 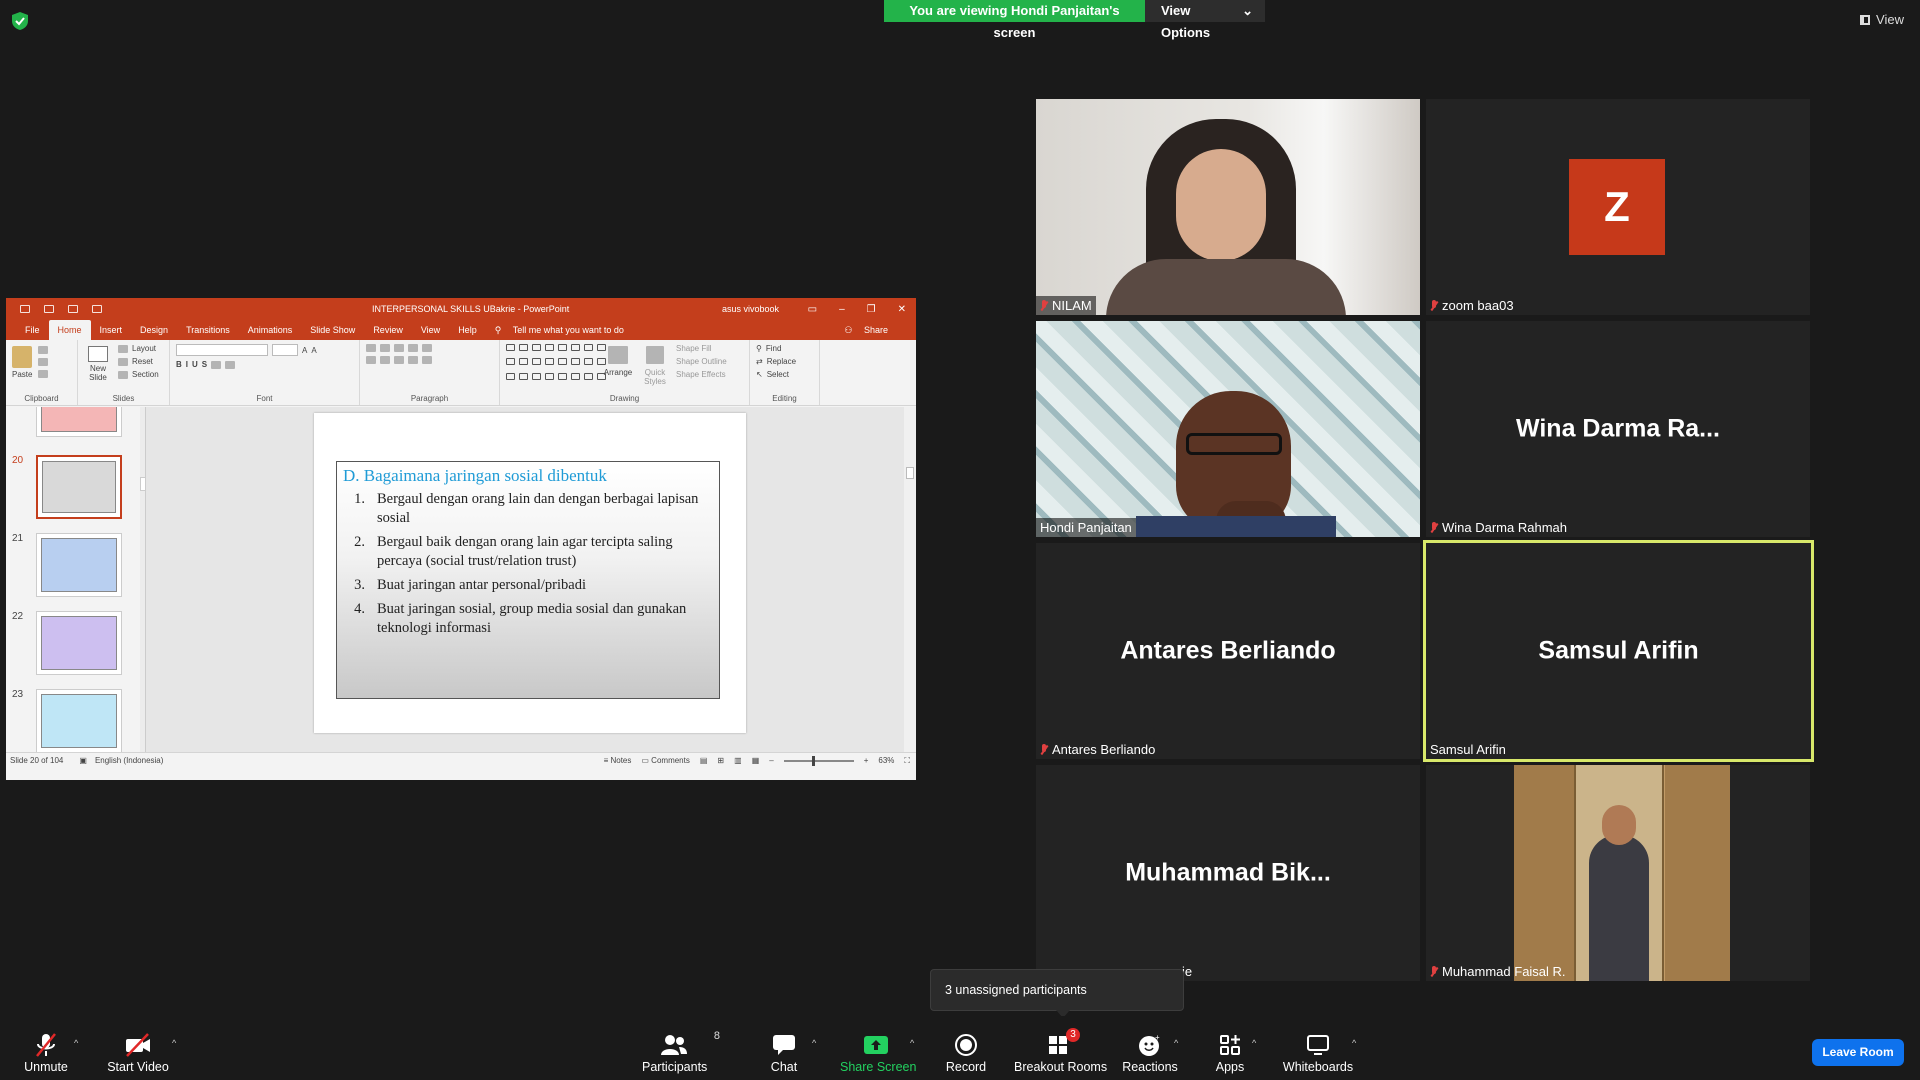 What do you see at coordinates (907, 761) in the screenshot?
I see `fit-slide-icon: ⛶` at bounding box center [907, 761].